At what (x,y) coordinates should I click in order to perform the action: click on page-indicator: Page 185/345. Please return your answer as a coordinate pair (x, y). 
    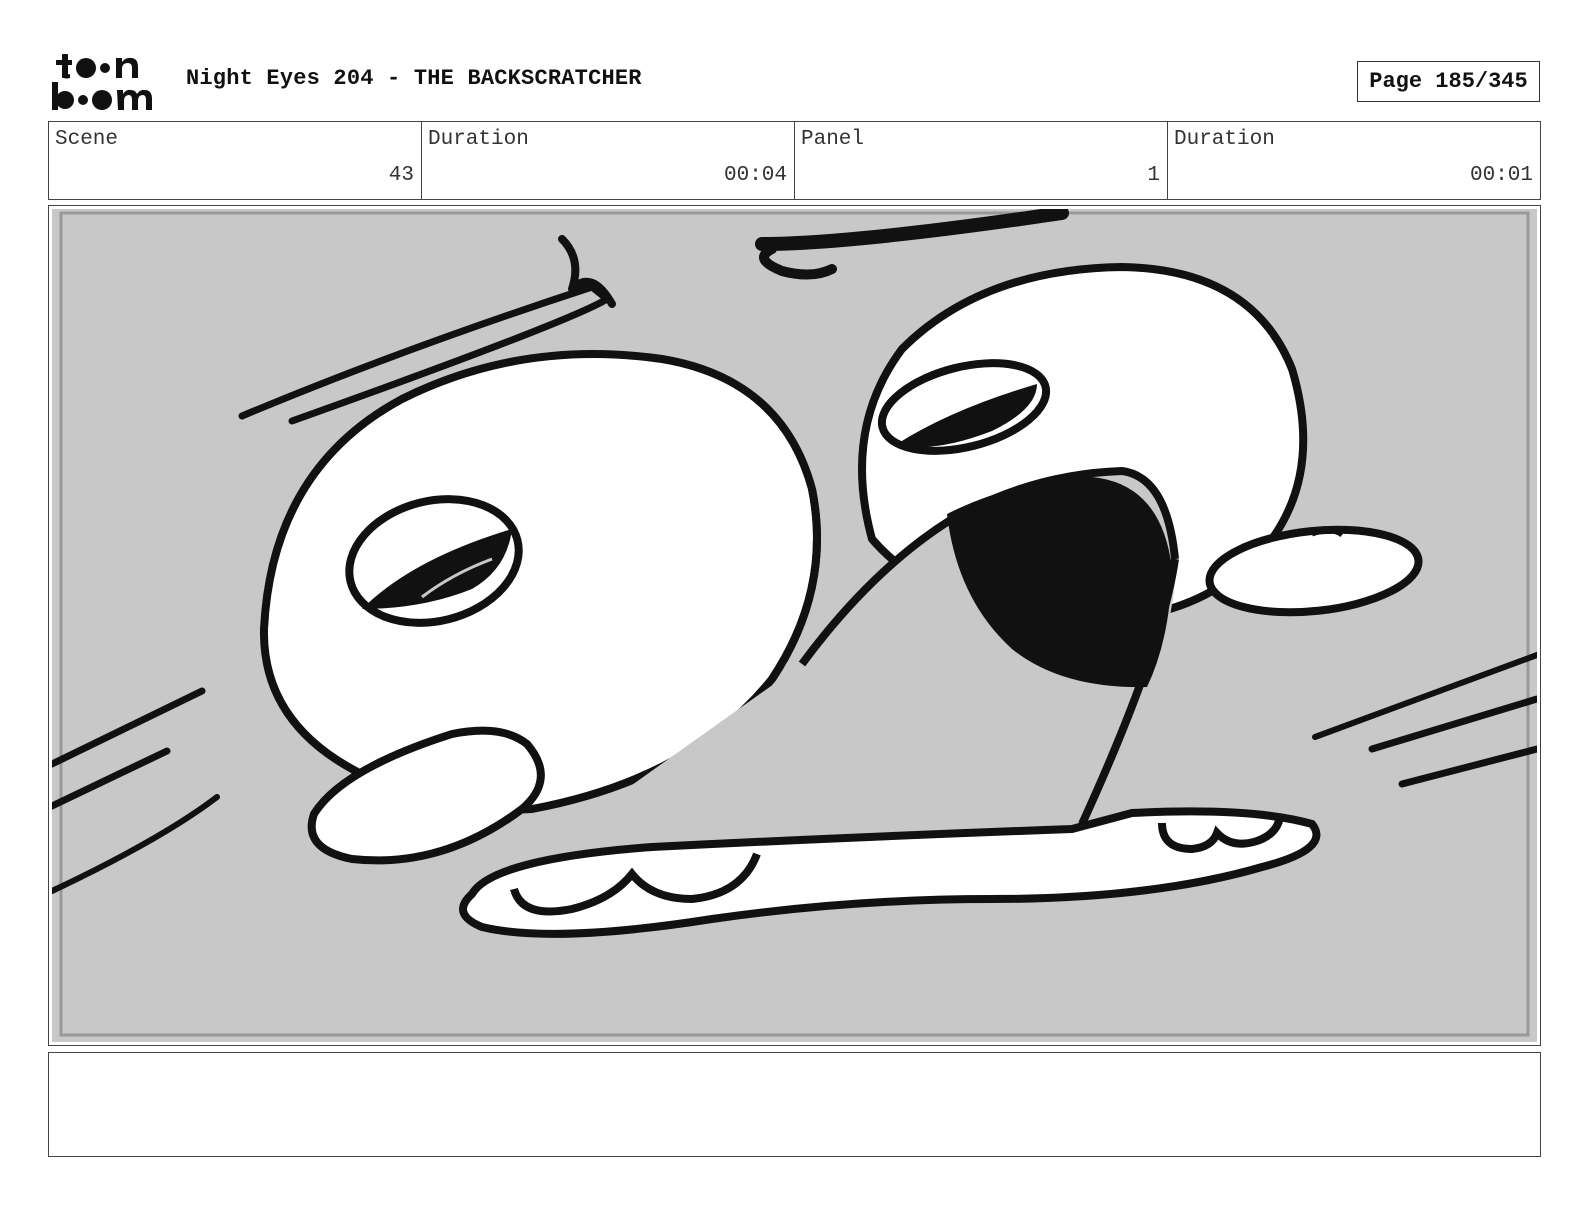
    Looking at the image, I should click on (1448, 81).